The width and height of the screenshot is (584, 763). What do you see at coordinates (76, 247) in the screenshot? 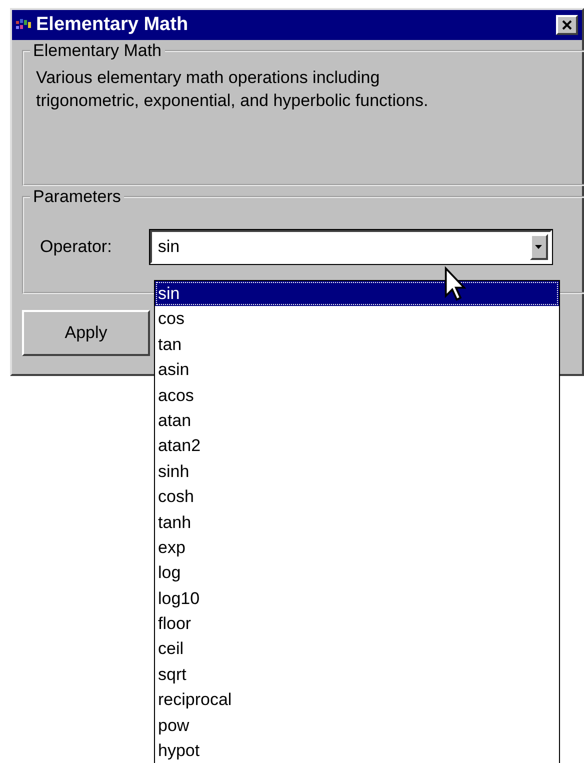
I see `field-label: Operator:` at bounding box center [76, 247].